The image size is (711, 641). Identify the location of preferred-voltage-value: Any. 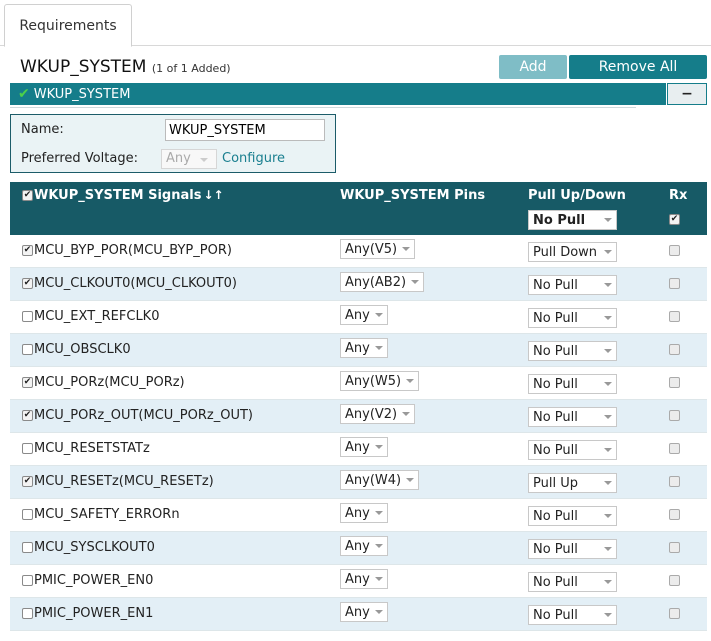
(178, 158).